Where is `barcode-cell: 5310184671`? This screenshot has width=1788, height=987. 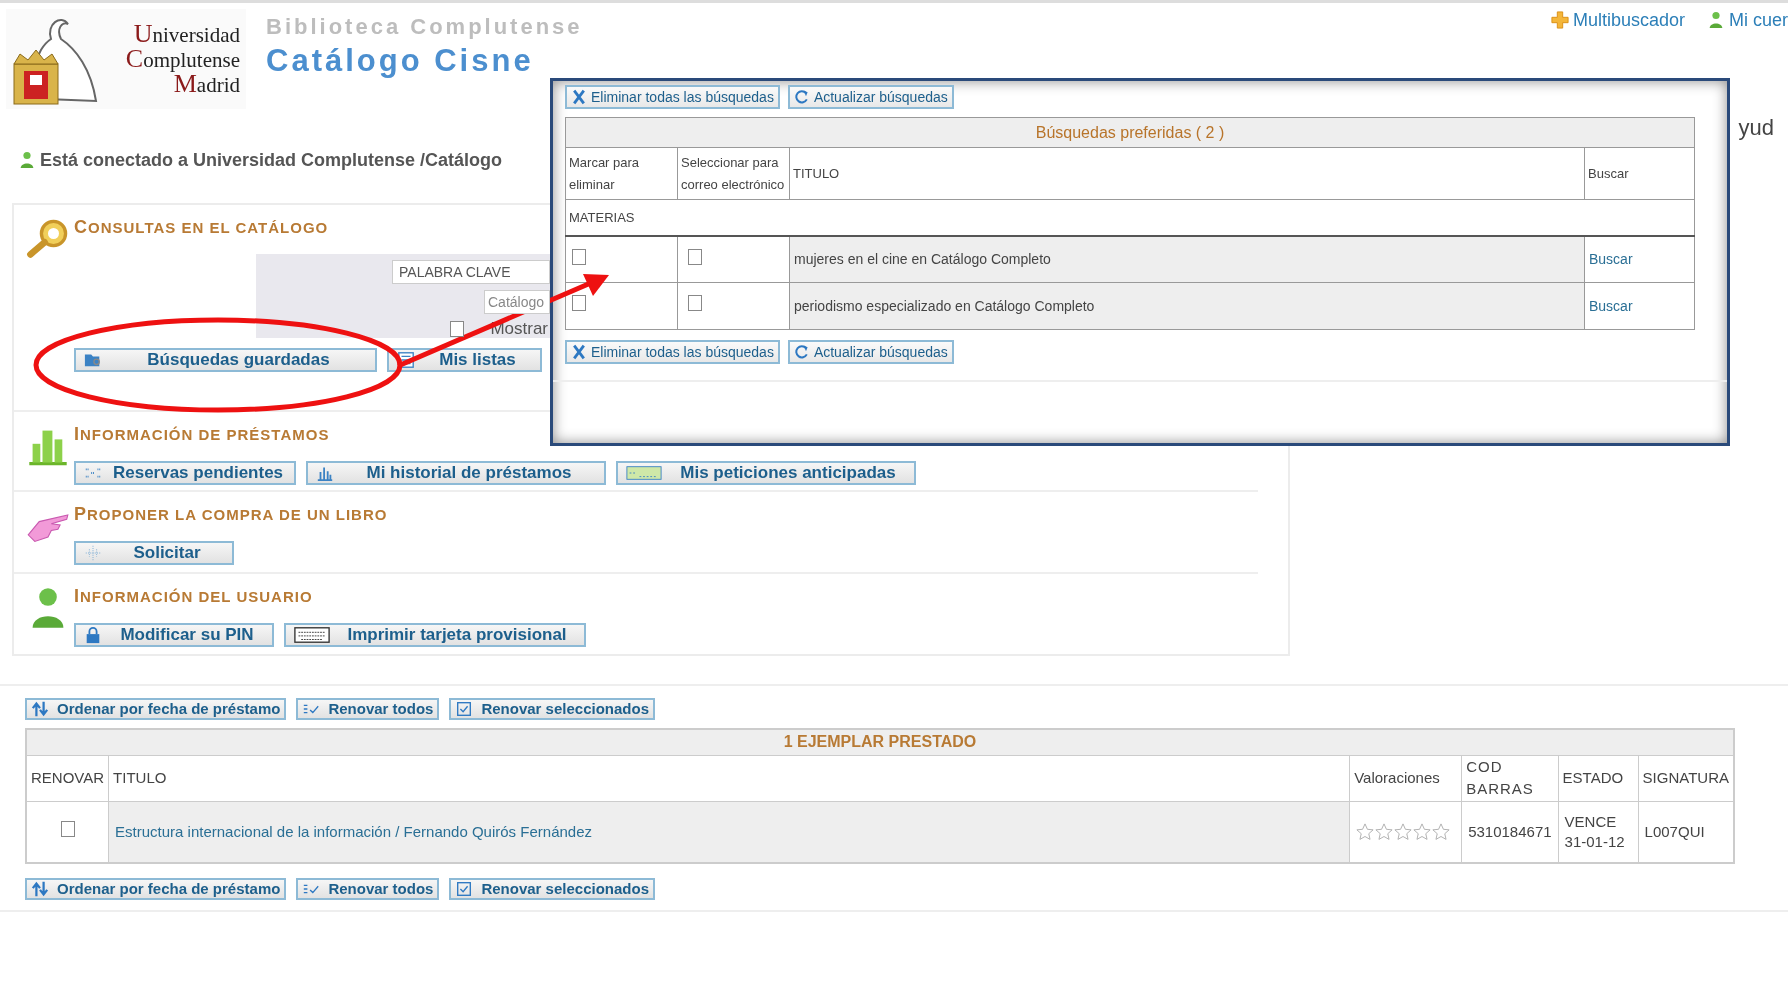 barcode-cell: 5310184671 is located at coordinates (1510, 832).